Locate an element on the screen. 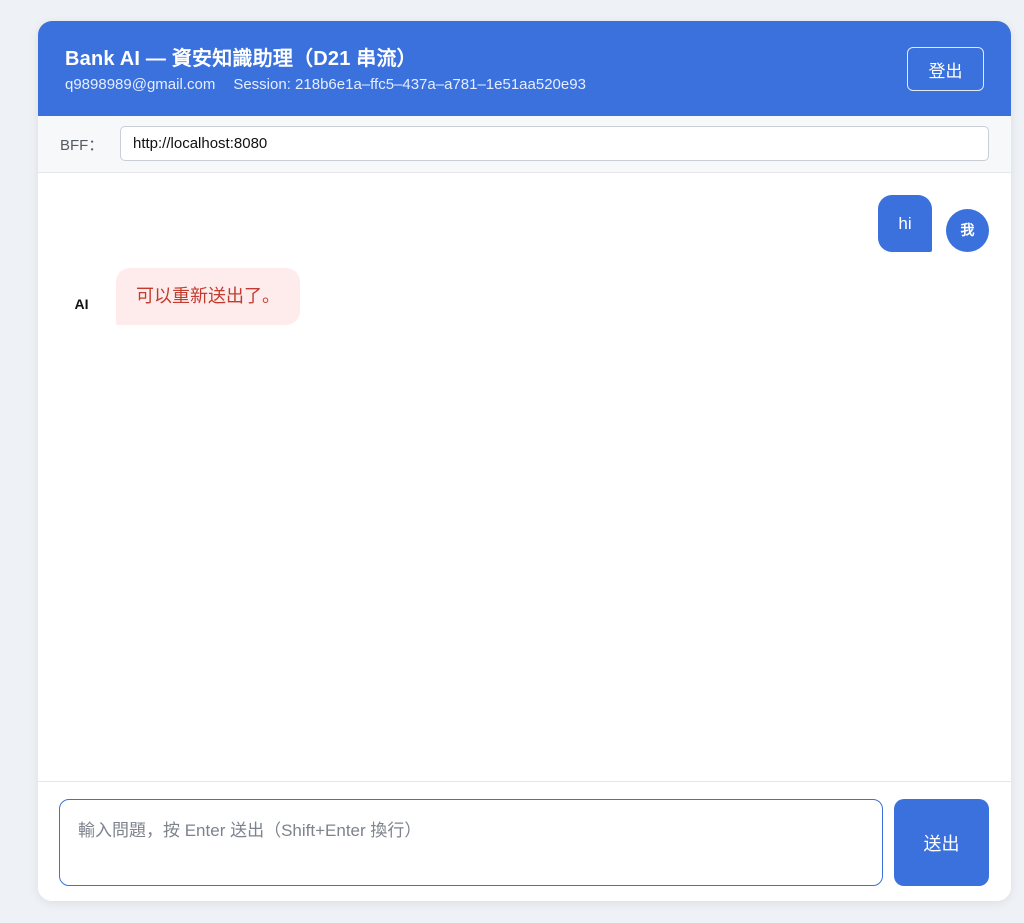 Image resolution: width=1024 pixels, height=923 pixels. user-email: q9898989@gmail.com is located at coordinates (140, 84).